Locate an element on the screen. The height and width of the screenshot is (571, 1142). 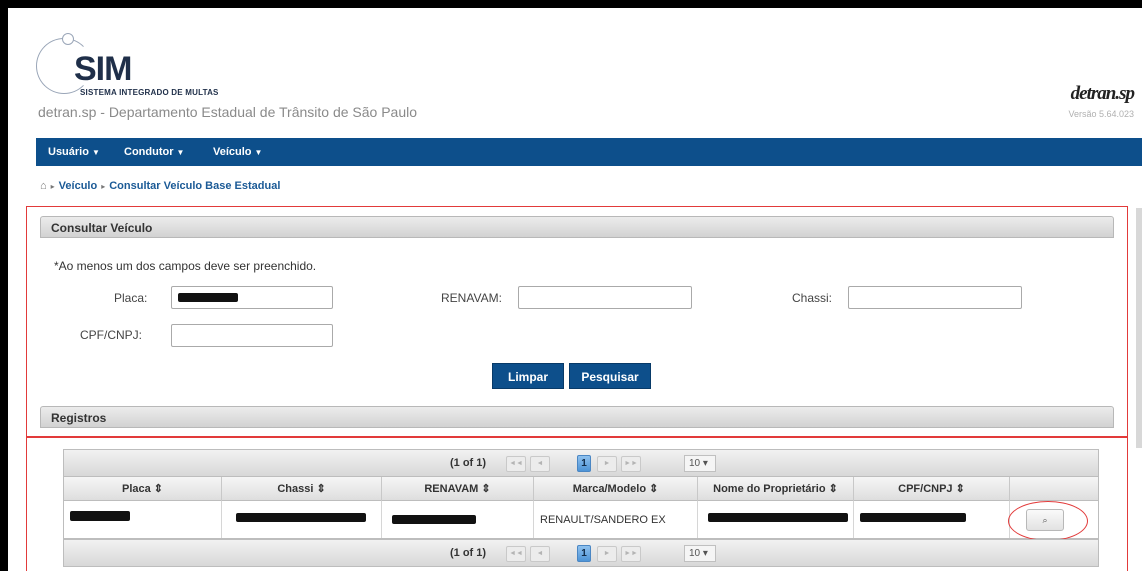
placa-label: Placa: is located at coordinates (131, 298).